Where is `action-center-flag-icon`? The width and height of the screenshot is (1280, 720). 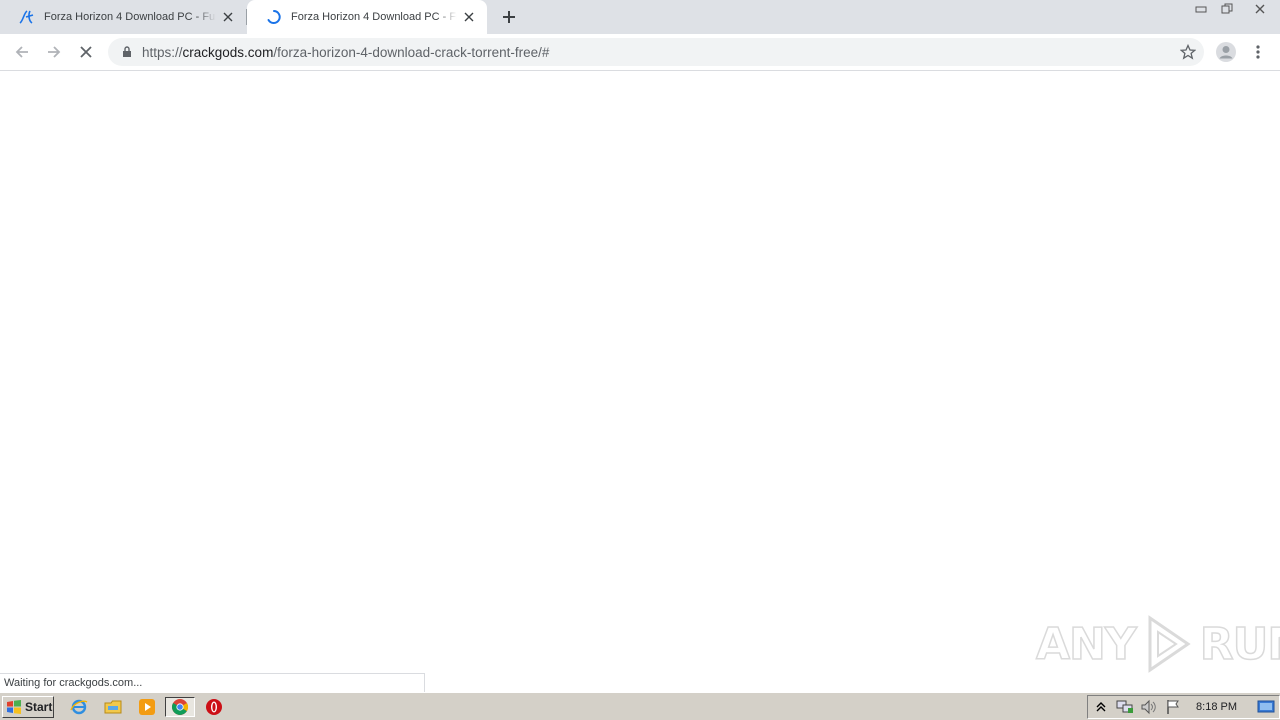
action-center-flag-icon is located at coordinates (1173, 707).